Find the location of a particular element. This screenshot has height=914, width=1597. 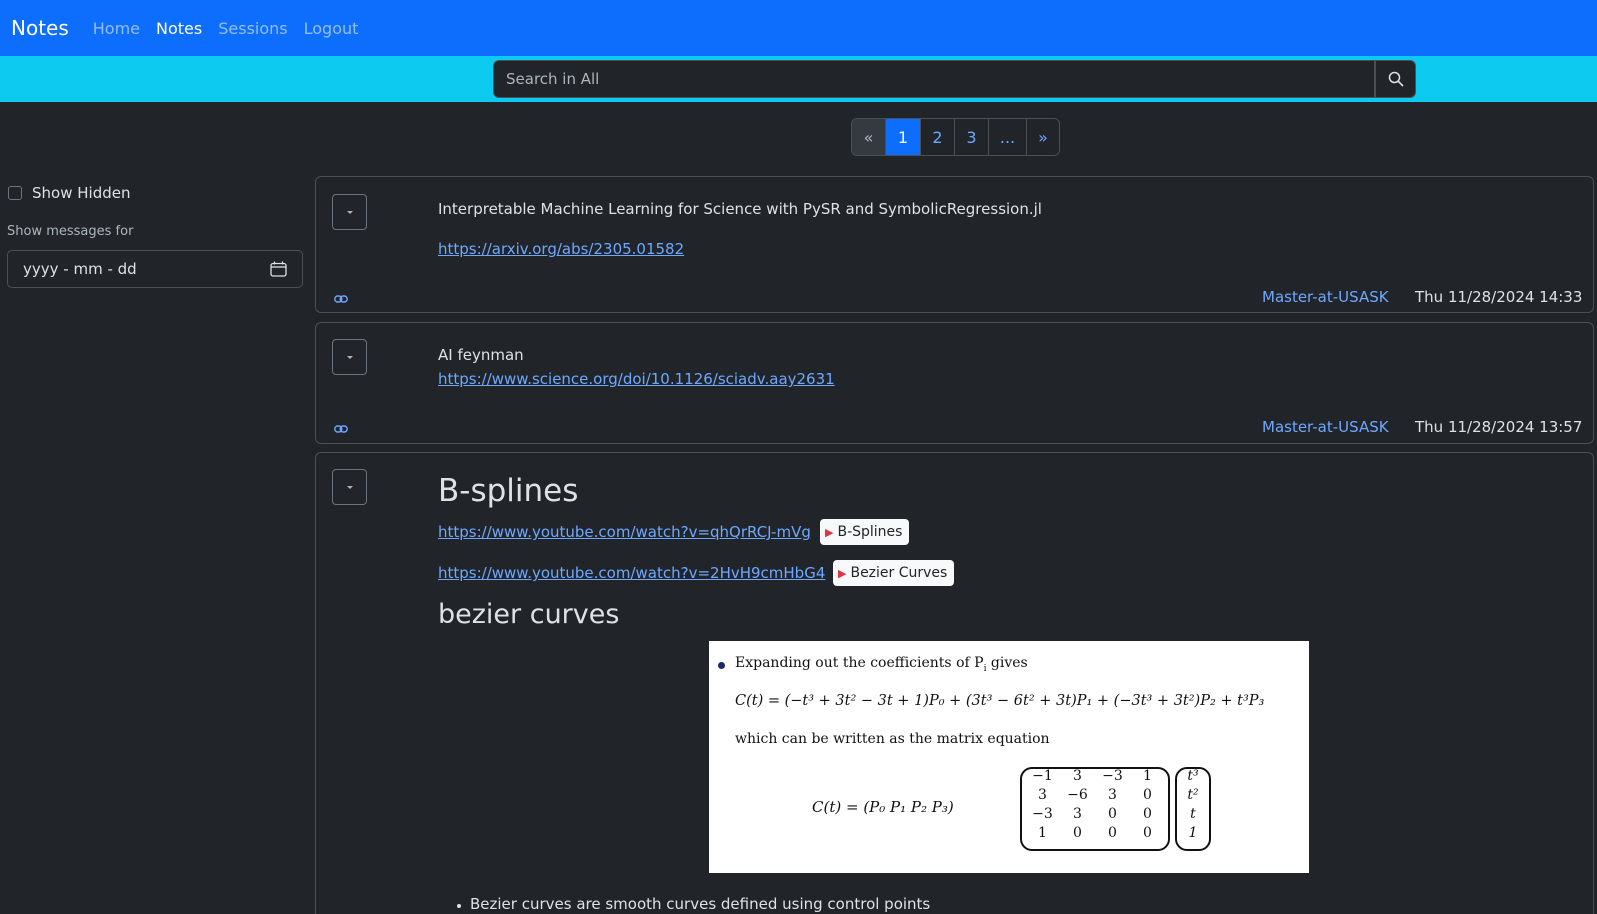

search-bar: Search in All is located at coordinates (798, 79).